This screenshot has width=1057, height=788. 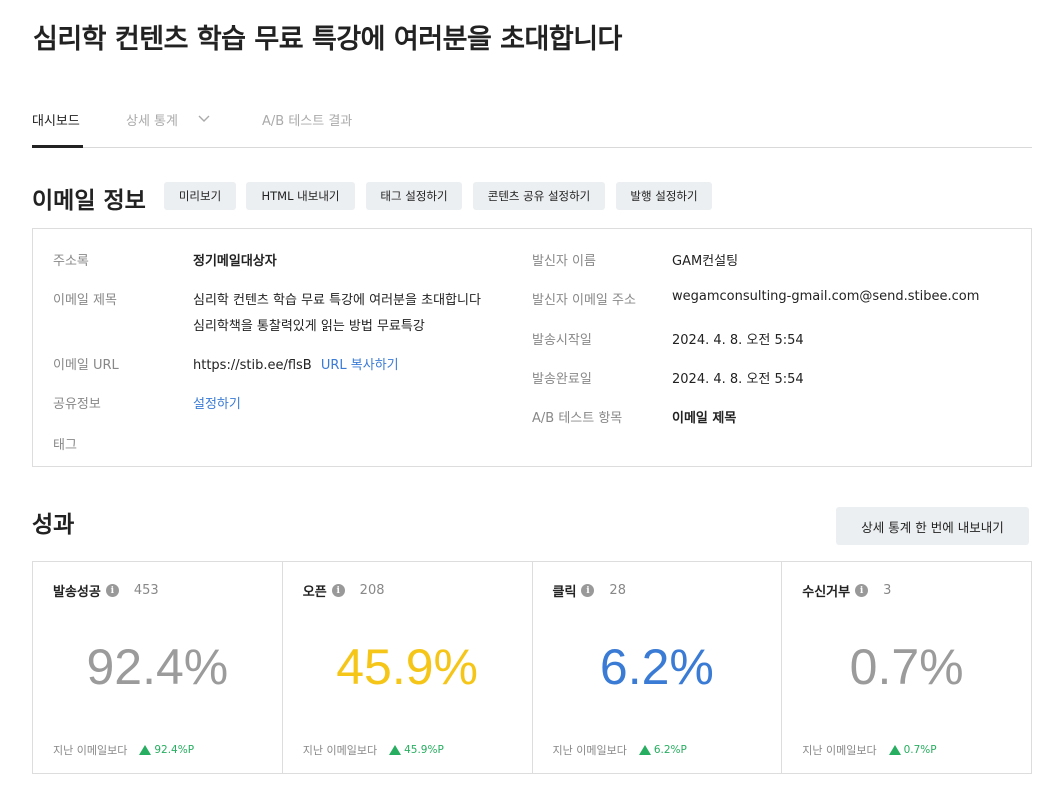 What do you see at coordinates (617, 590) in the screenshot?
I see `stat-count: 28` at bounding box center [617, 590].